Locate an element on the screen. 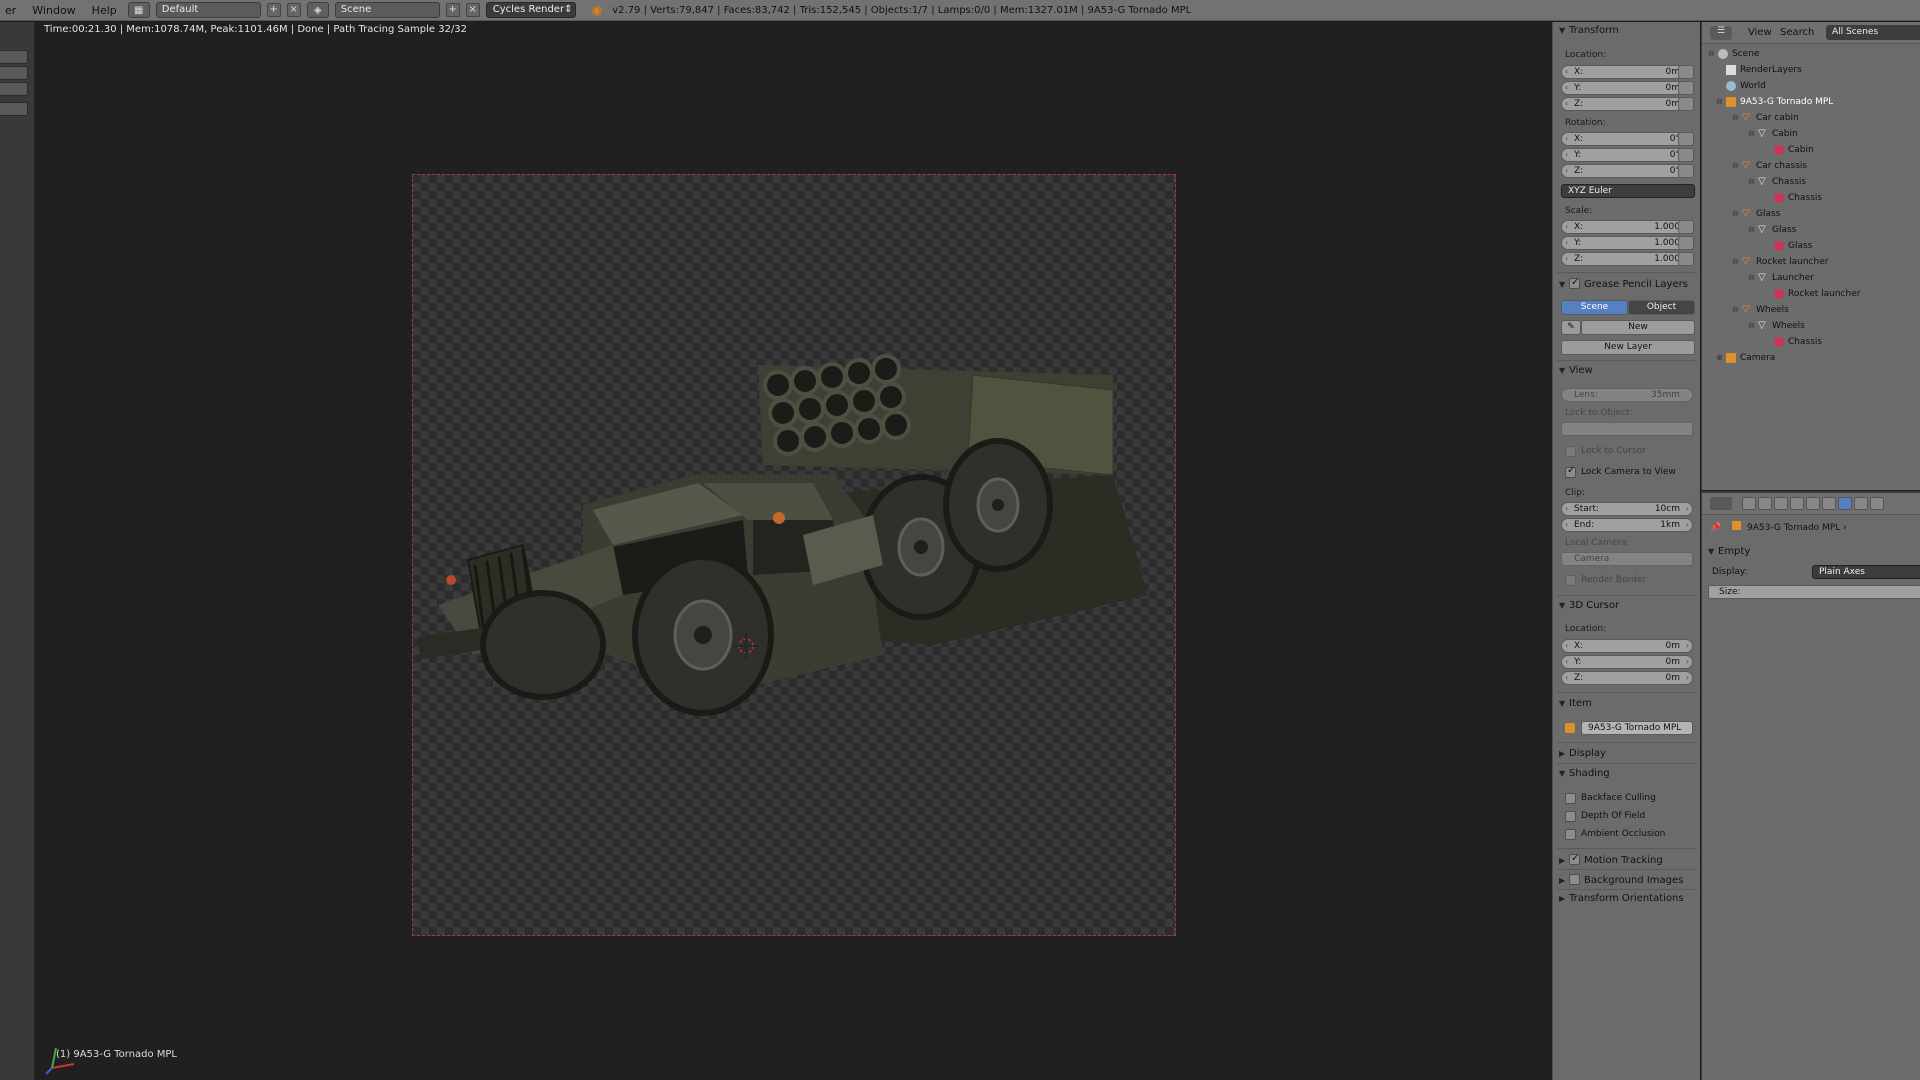 This screenshot has width=1920, height=1080. cursor-z-field: ‹ Z: 0m › is located at coordinates (1627, 678).